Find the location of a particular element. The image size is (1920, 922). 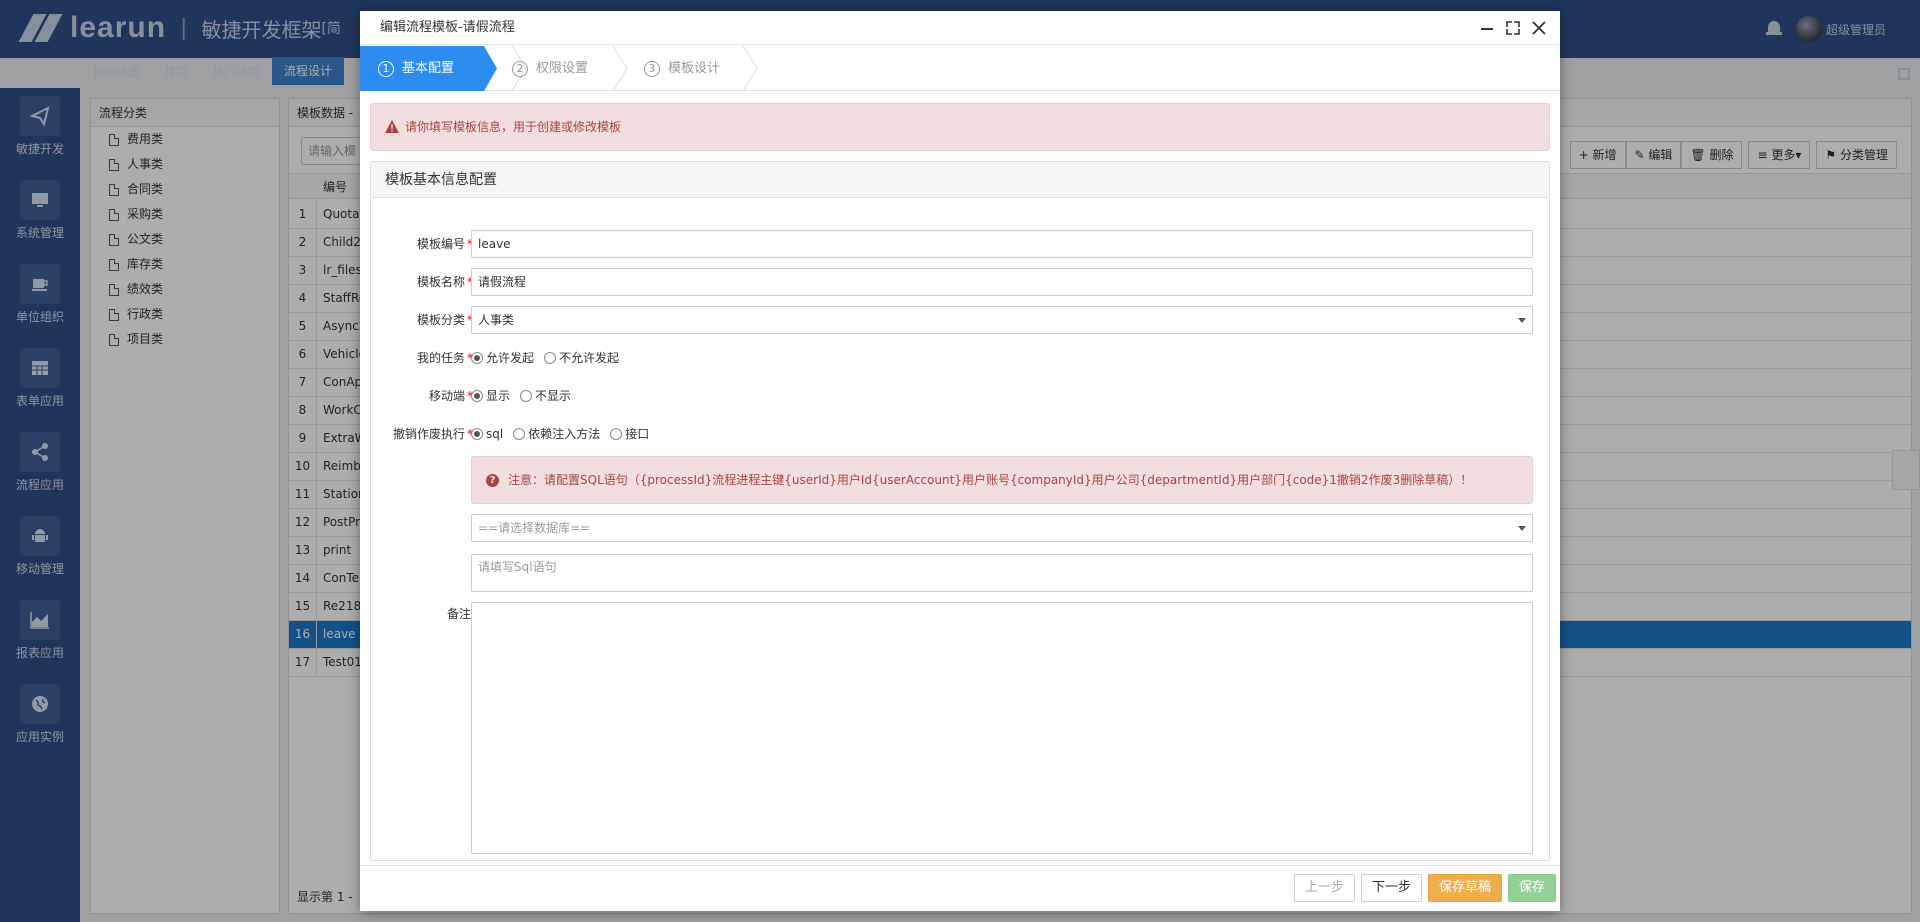

database-select: ==请选择数据库== is located at coordinates (1002, 528).